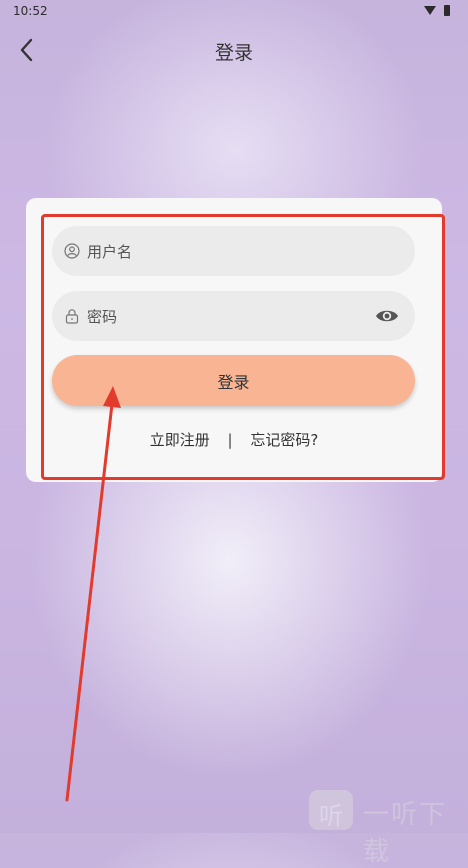 The height and width of the screenshot is (868, 468). What do you see at coordinates (180, 439) in the screenshot?
I see `register-link: 立即注册` at bounding box center [180, 439].